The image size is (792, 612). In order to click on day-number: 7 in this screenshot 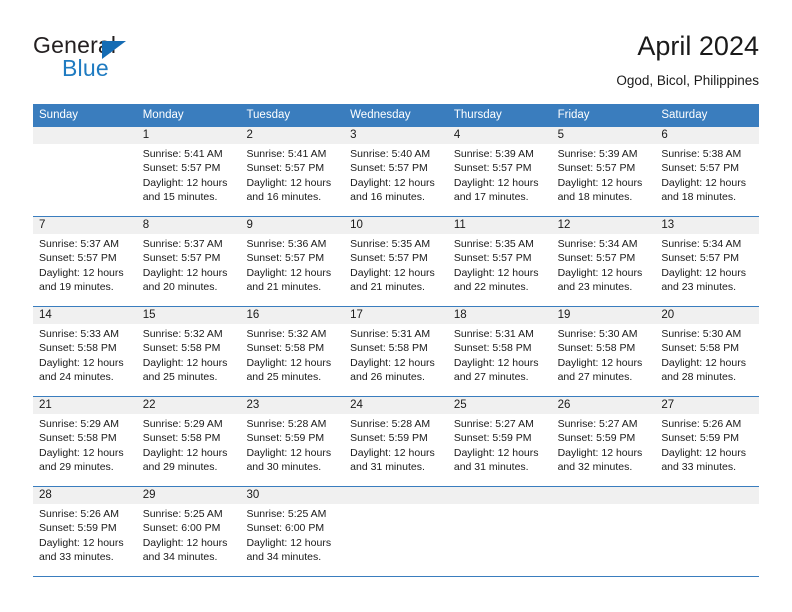, I will do `click(85, 225)`.